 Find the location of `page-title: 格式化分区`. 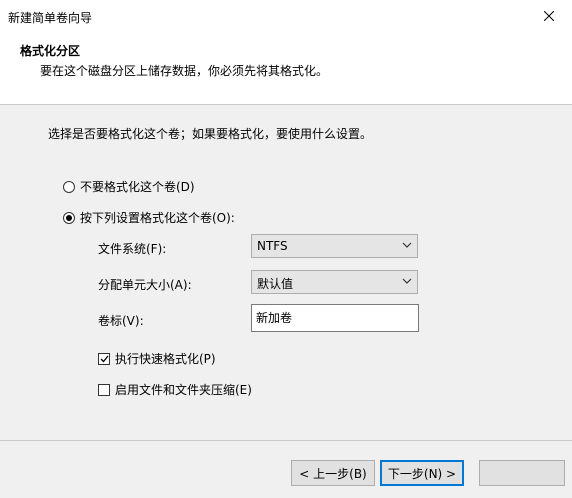

page-title: 格式化分区 is located at coordinates (50, 51).